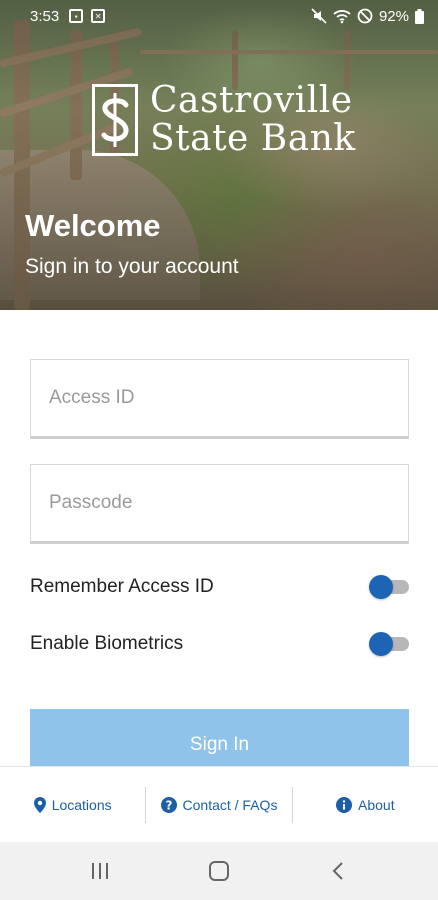 Image resolution: width=438 pixels, height=900 pixels. Describe the element at coordinates (393, 16) in the screenshot. I see `battery-percent: 92%` at that location.